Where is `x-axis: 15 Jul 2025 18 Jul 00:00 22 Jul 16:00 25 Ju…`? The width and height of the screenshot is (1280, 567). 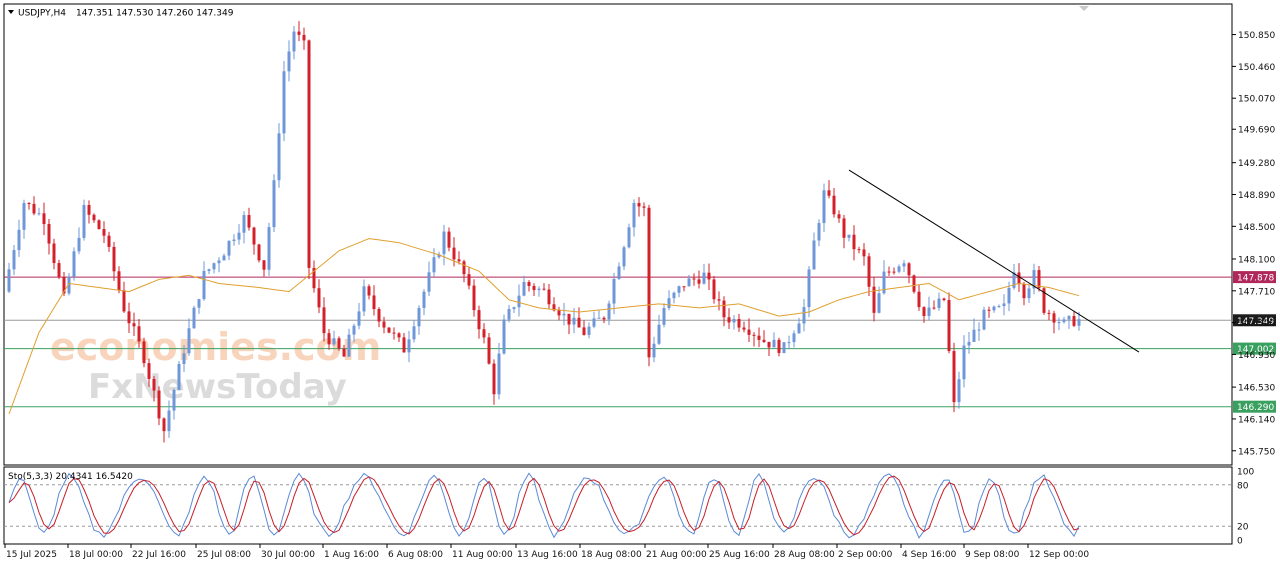 x-axis: 15 Jul 2025 18 Jul 00:00 22 Jul 16:00 25 Ju… is located at coordinates (546, 552).